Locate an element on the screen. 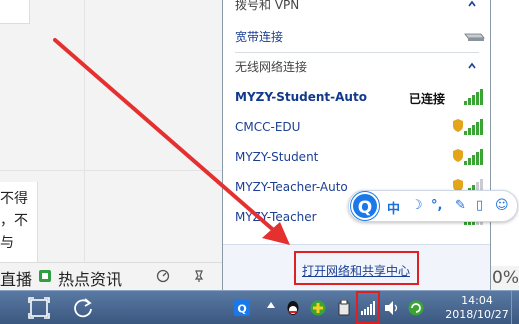  highlight-box is located at coordinates (356, 268).